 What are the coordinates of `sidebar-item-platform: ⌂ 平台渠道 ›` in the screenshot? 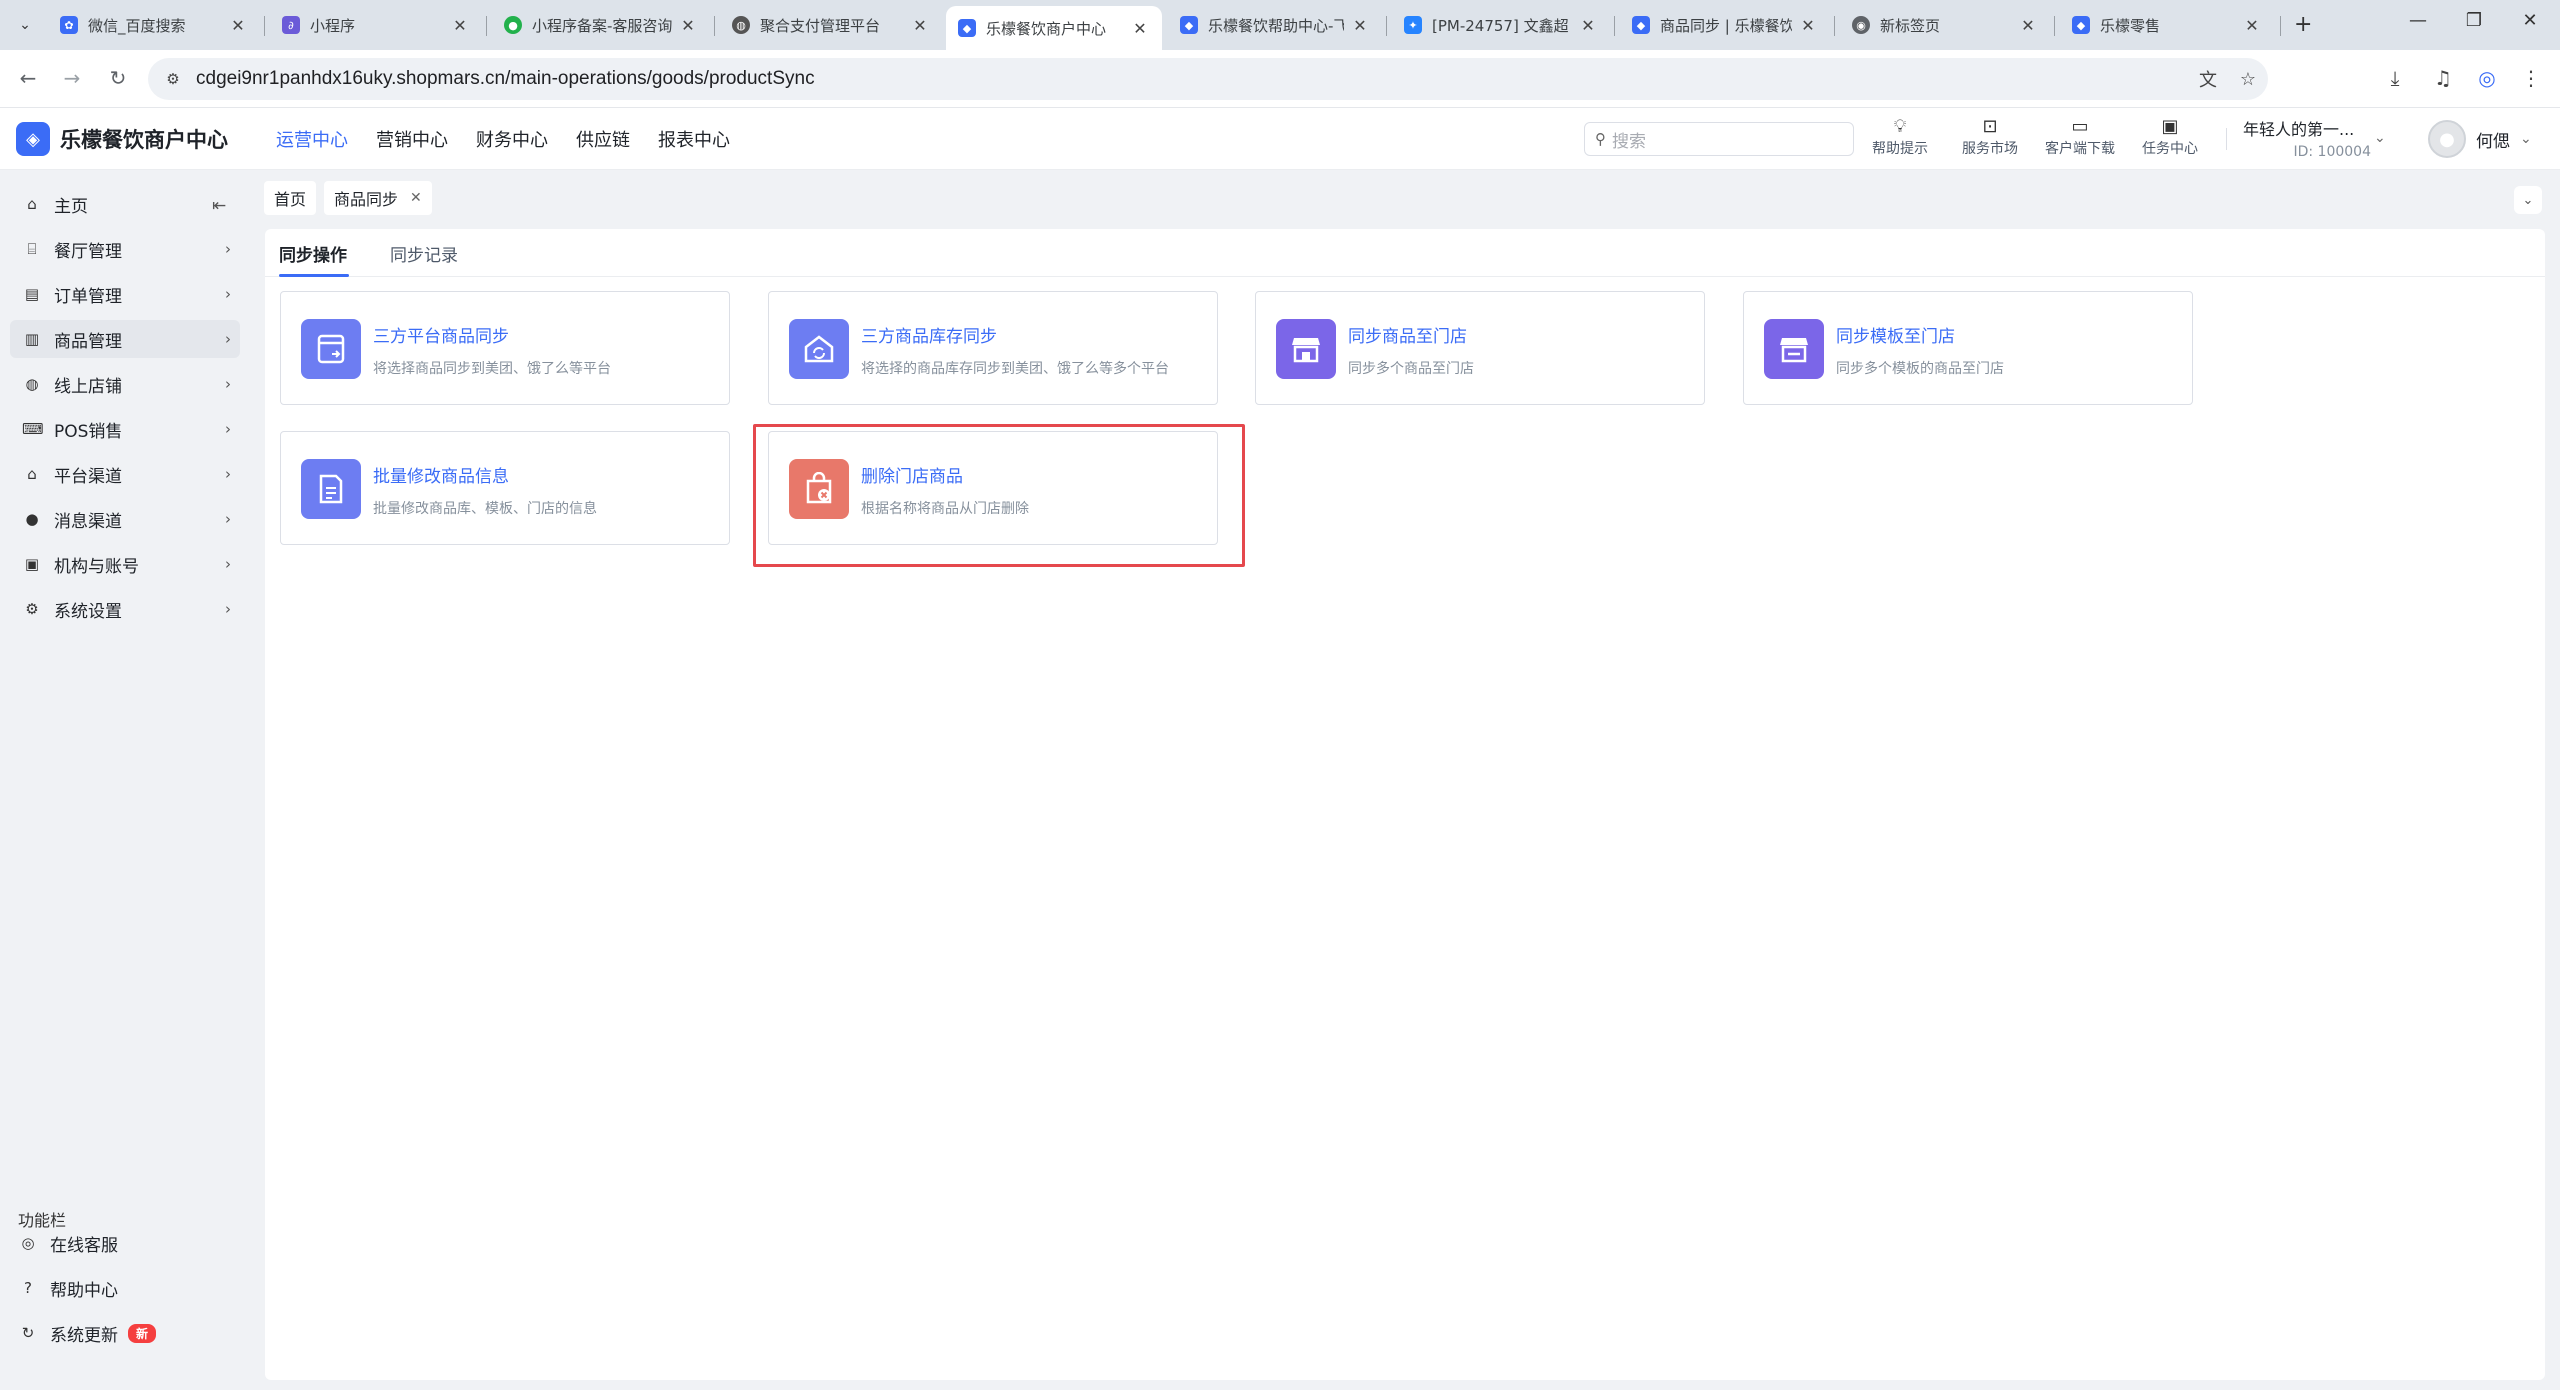 It's located at (125, 474).